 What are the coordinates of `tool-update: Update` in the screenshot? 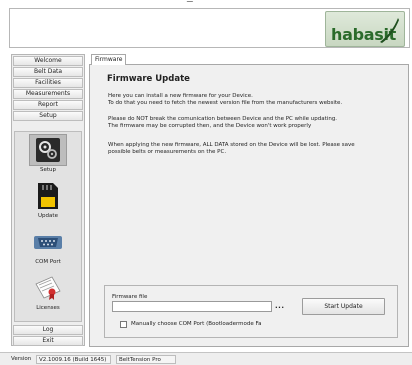 It's located at (48, 200).